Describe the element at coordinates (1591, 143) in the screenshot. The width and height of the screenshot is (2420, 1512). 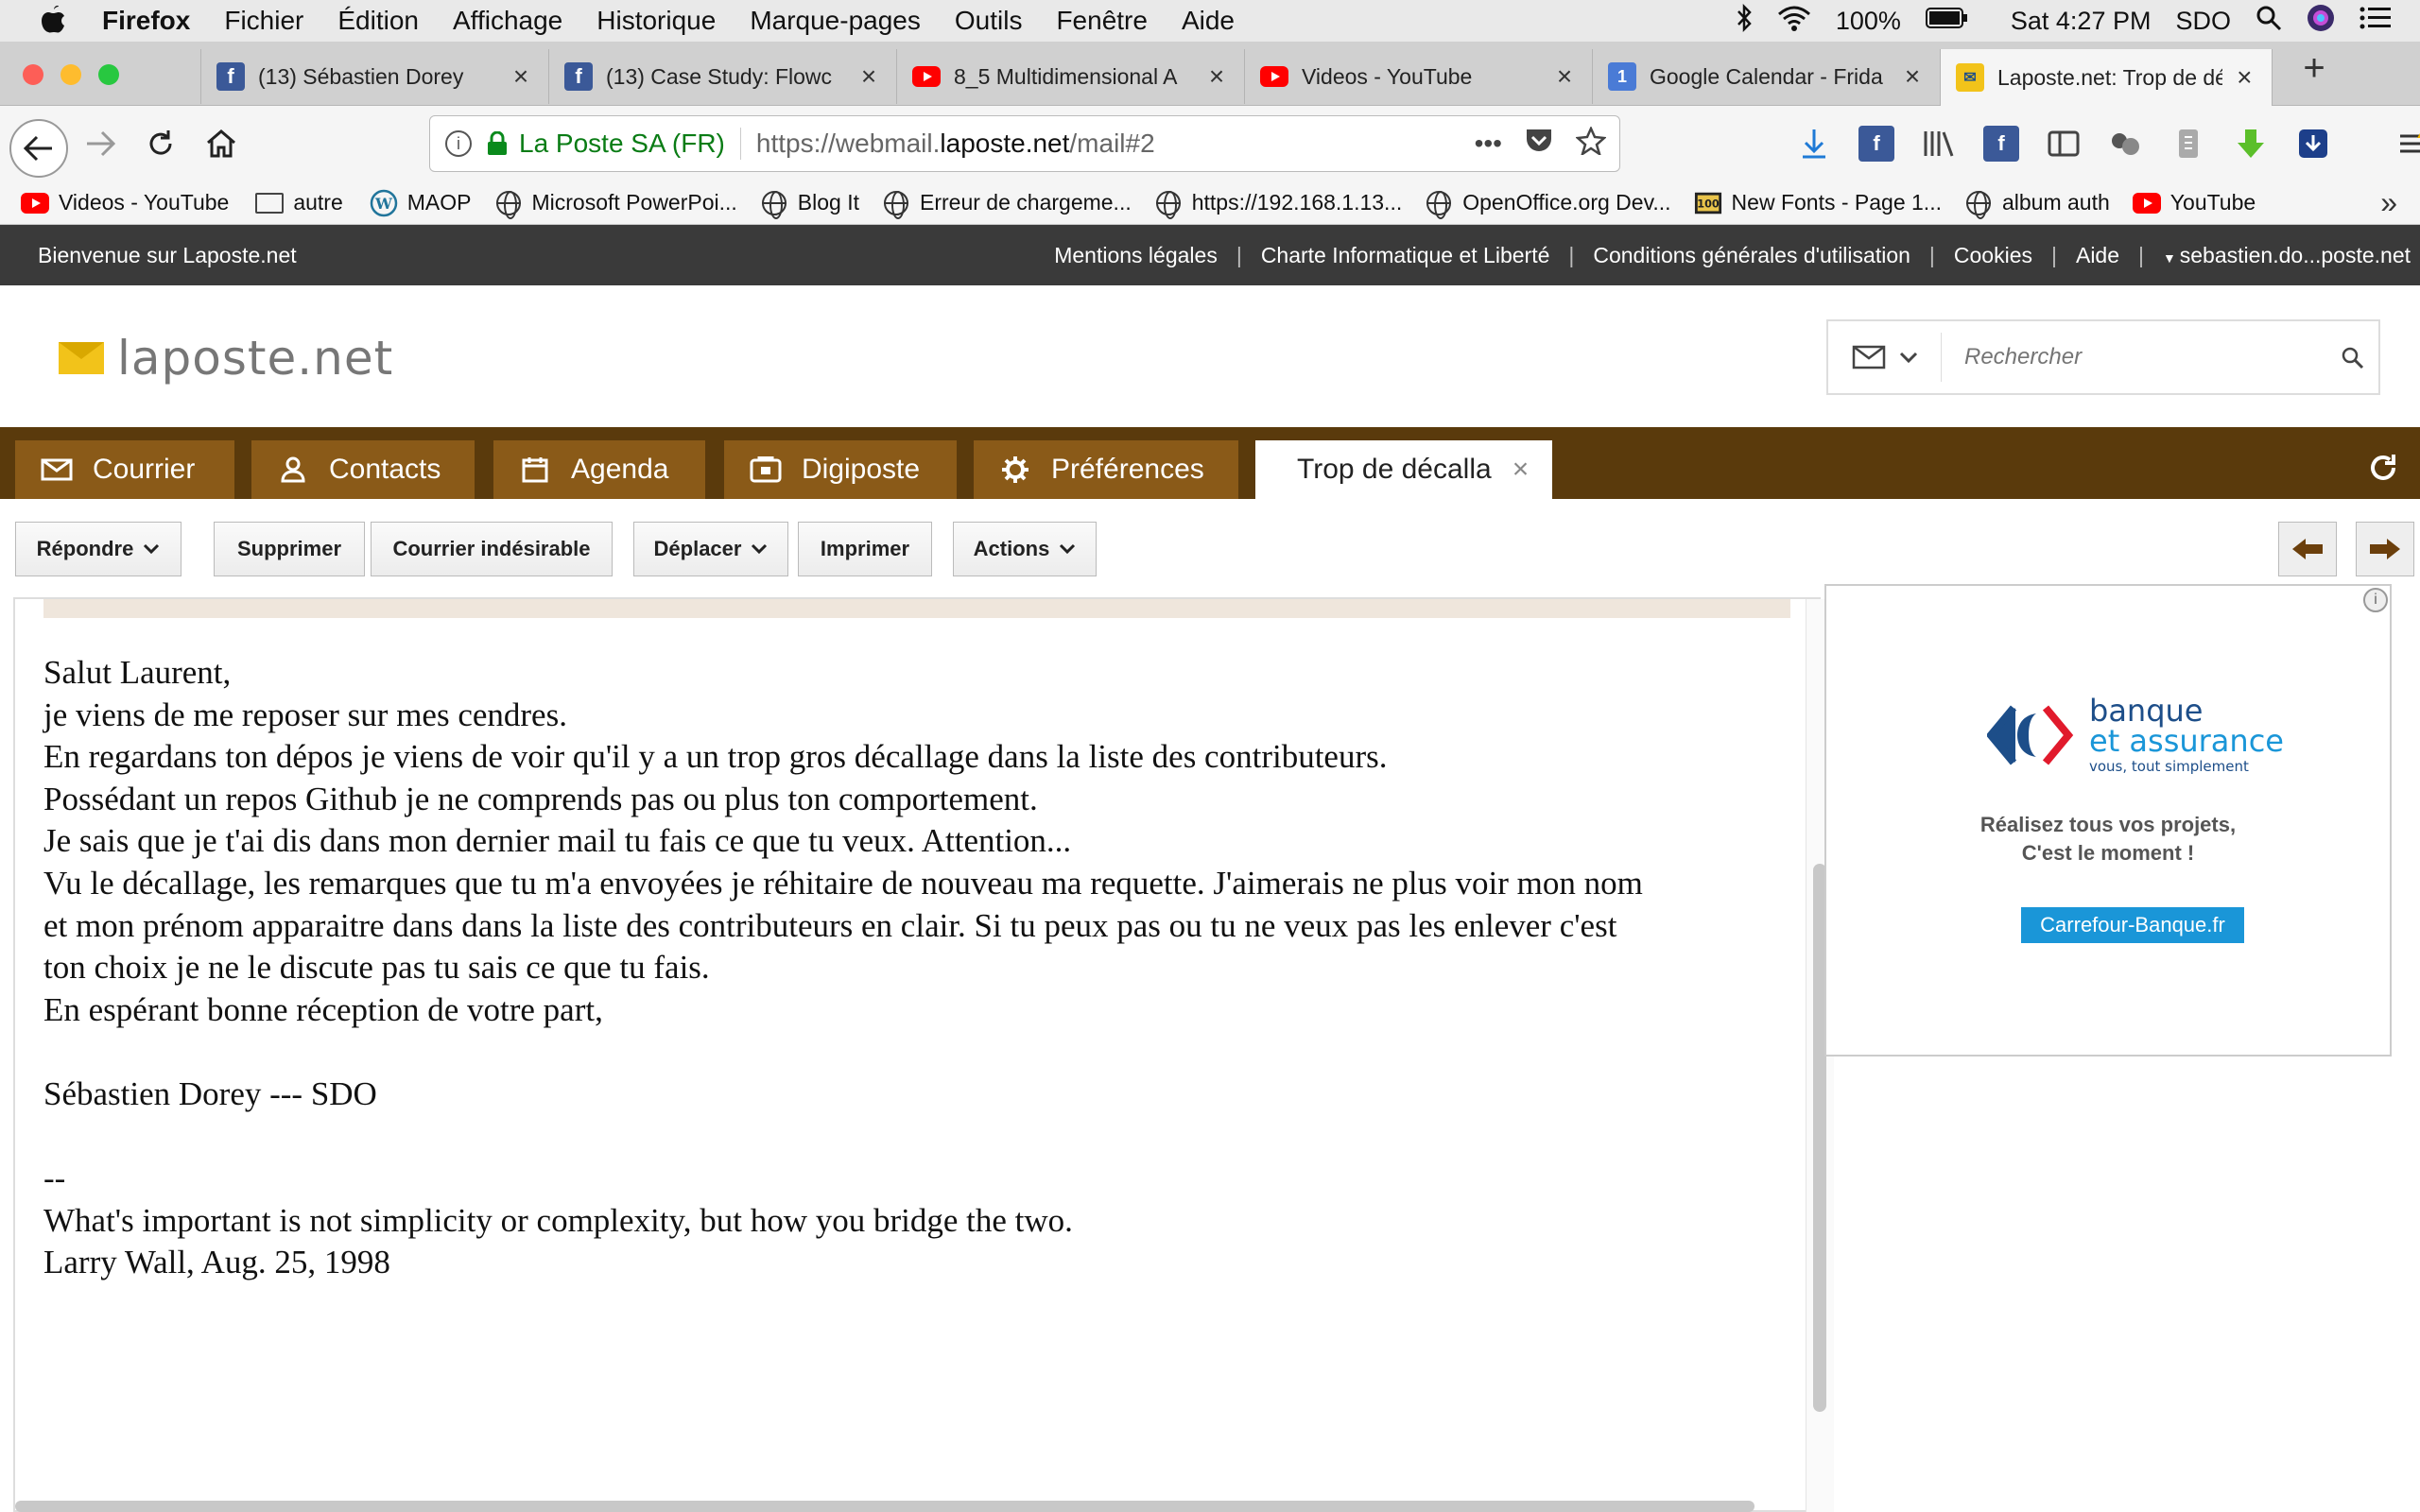
I see `bookmark-star-icon` at that location.